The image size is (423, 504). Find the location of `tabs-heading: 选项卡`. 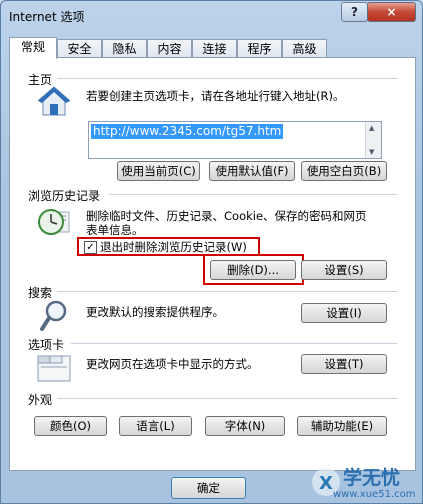

tabs-heading: 选项卡 is located at coordinates (46, 345).